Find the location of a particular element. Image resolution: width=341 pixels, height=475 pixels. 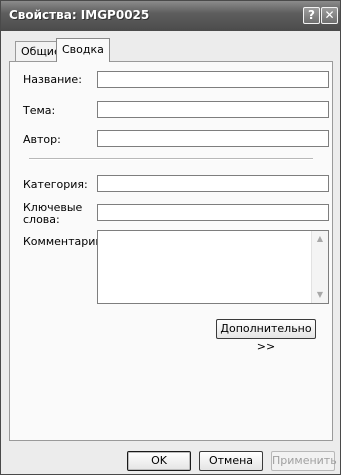

scroll-up-icon: ▲ is located at coordinates (320, 239).